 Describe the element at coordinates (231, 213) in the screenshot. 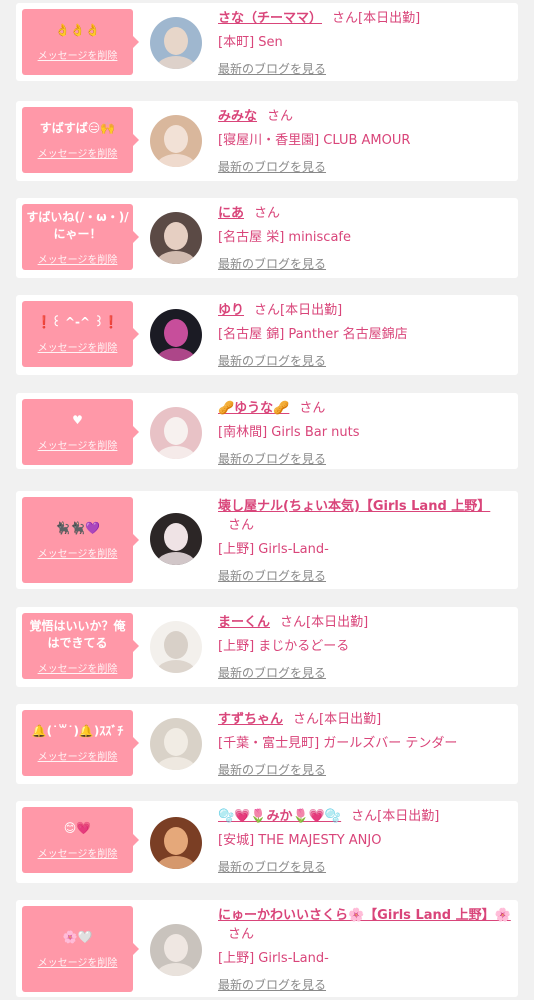

I see `cast-name-link: にあ` at that location.